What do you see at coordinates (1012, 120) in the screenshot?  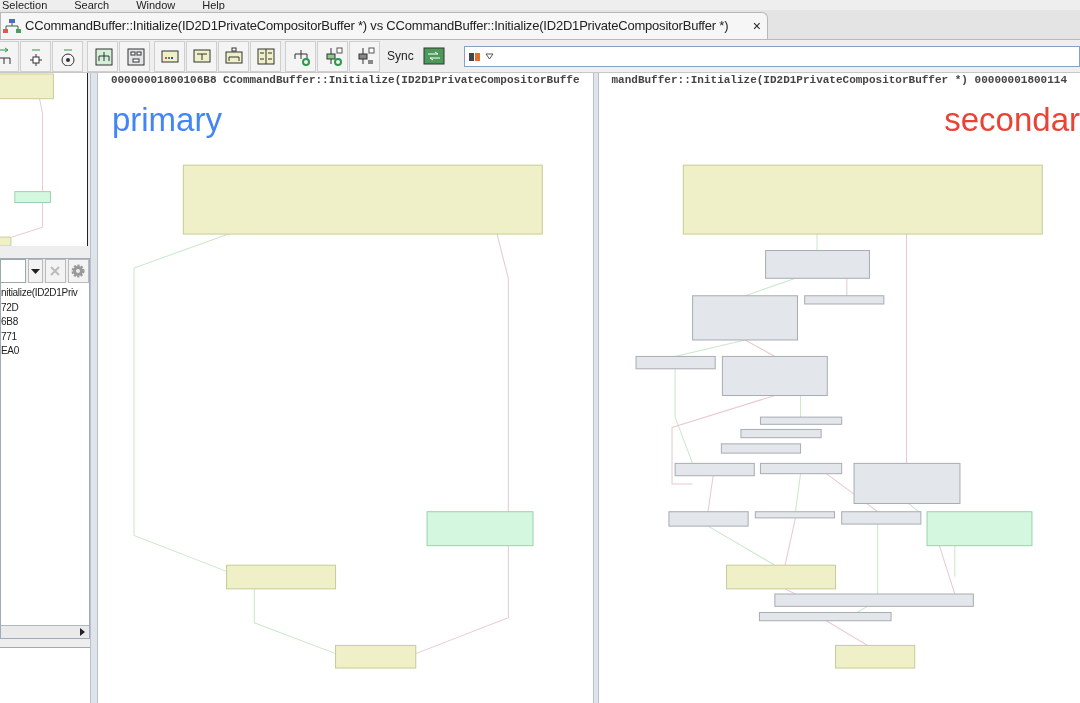 I see `panel-label: secondar` at bounding box center [1012, 120].